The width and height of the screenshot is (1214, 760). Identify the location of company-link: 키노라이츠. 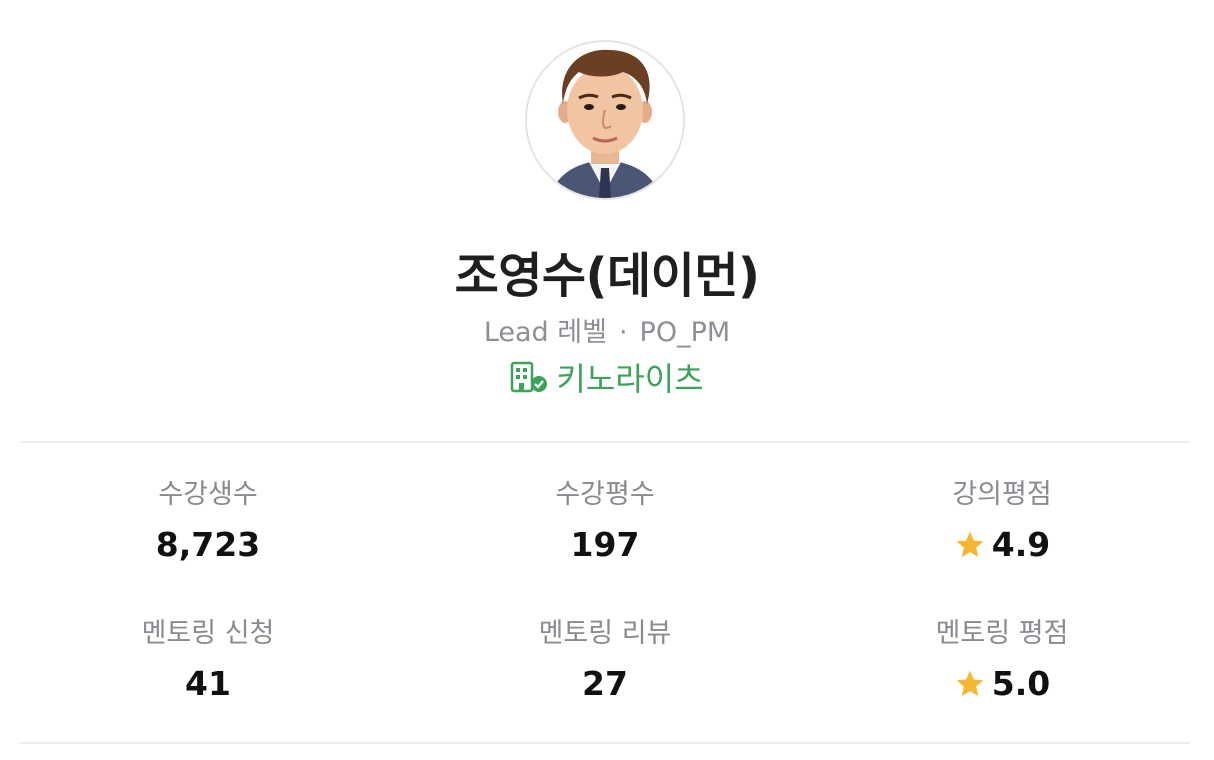
(607, 377).